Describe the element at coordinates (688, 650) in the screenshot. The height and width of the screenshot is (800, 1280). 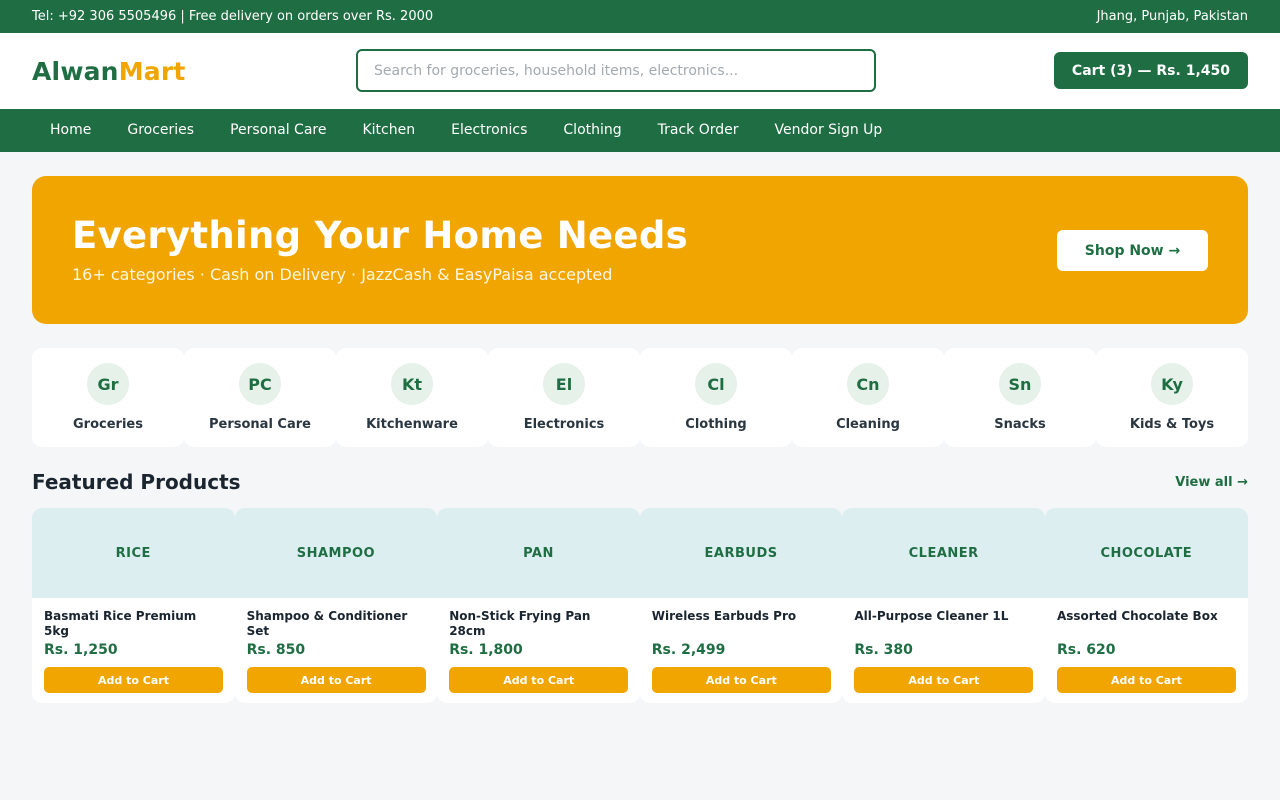
I see `product-price: Rs. 2,499` at that location.